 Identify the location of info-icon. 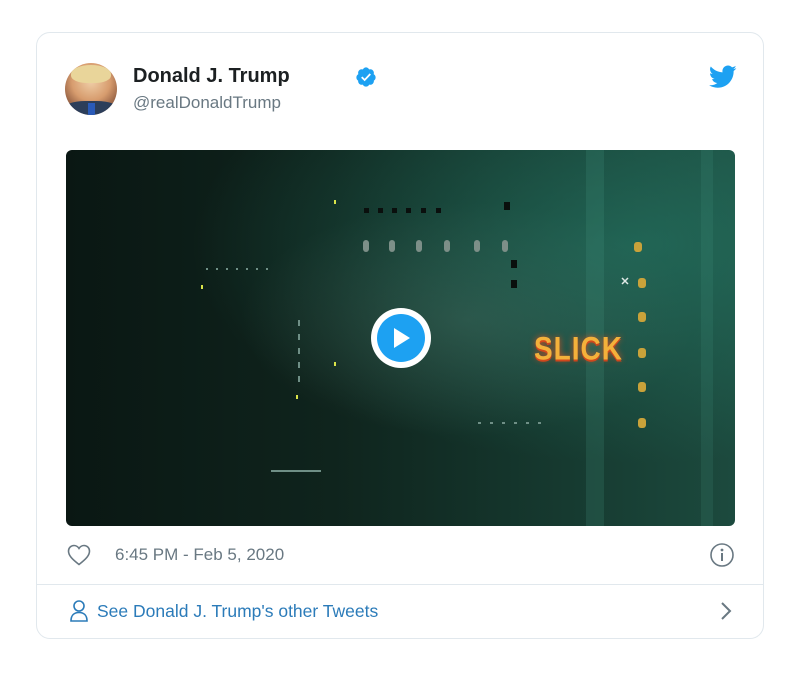
(722, 555).